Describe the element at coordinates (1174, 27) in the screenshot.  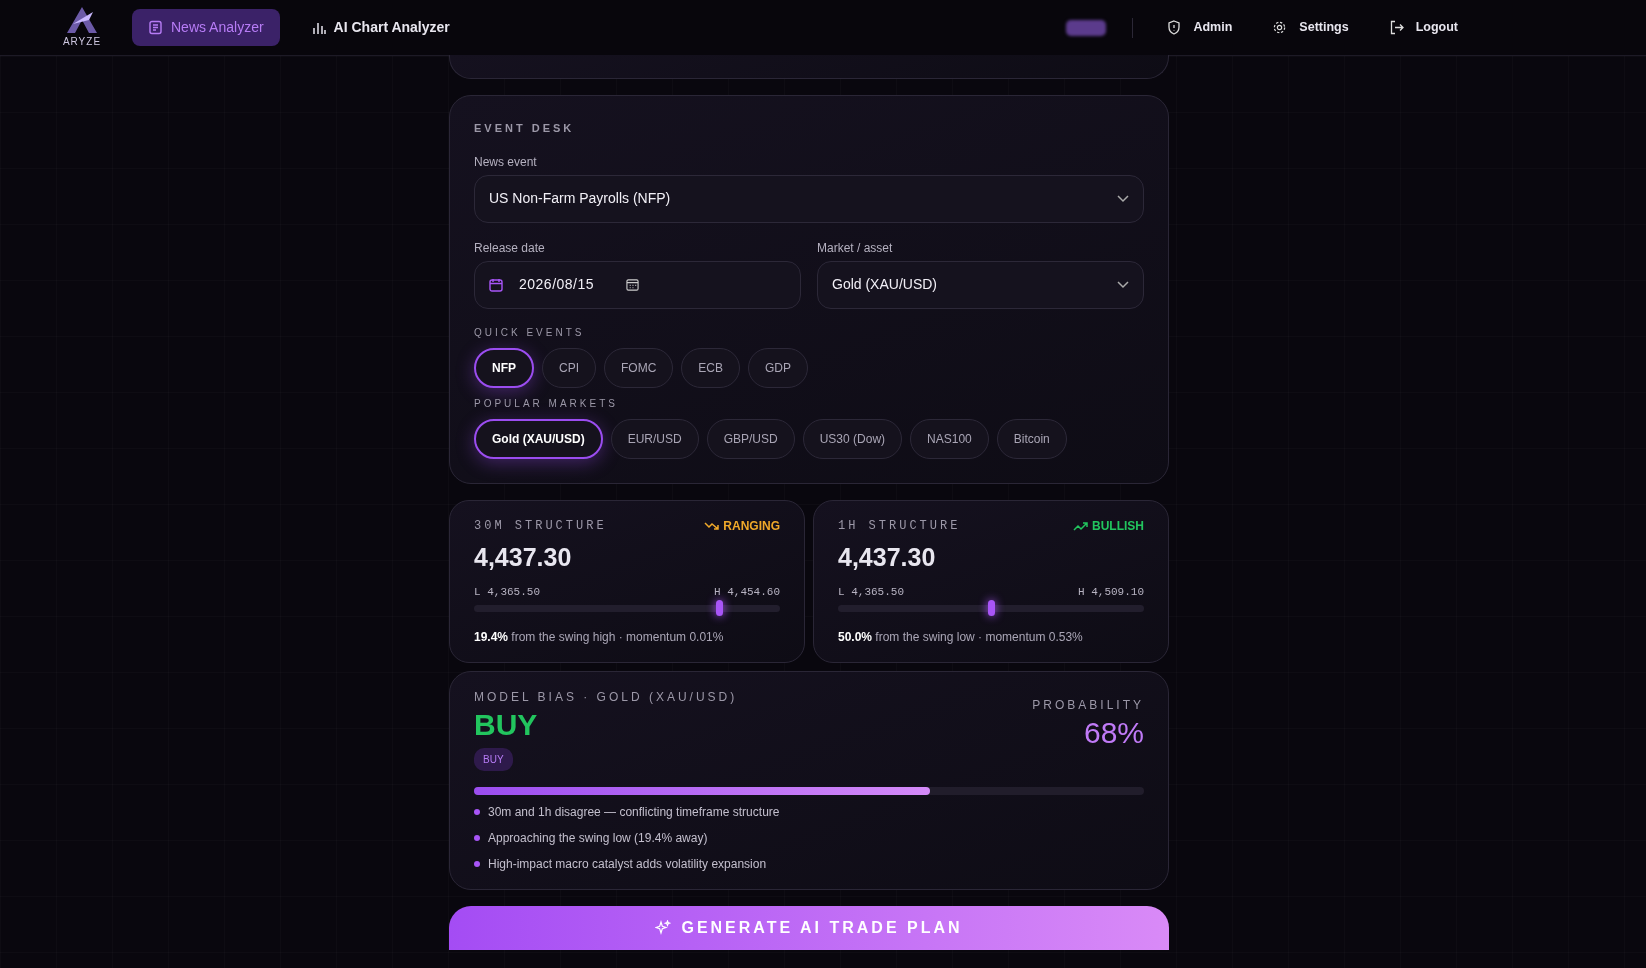
I see `shield-icon` at that location.